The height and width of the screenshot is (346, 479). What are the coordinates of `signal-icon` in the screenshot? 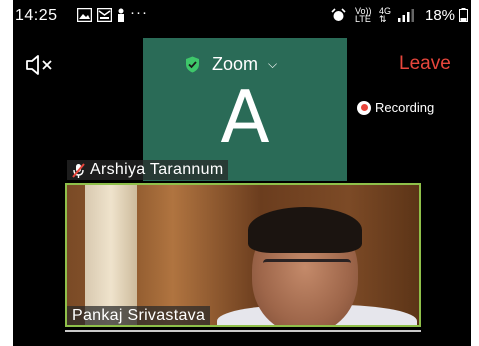 It's located at (406, 15).